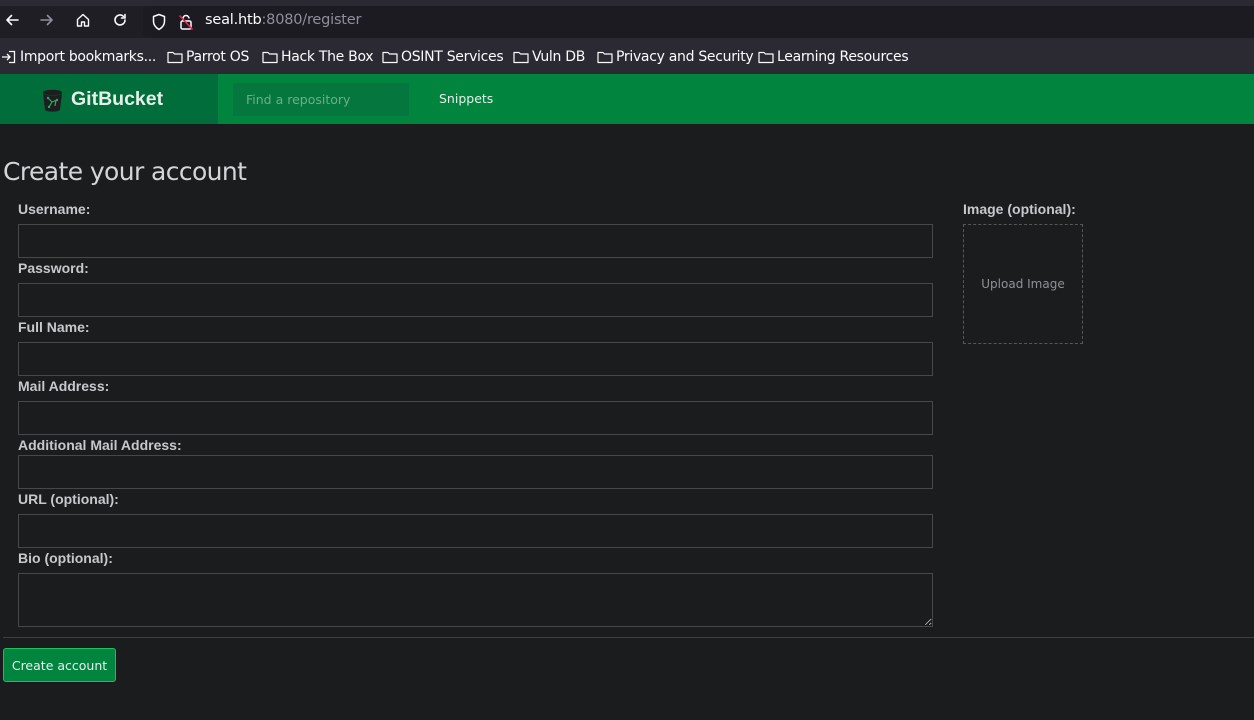 This screenshot has height=720, width=1254. Describe the element at coordinates (475, 359) in the screenshot. I see `full-name-field` at that location.